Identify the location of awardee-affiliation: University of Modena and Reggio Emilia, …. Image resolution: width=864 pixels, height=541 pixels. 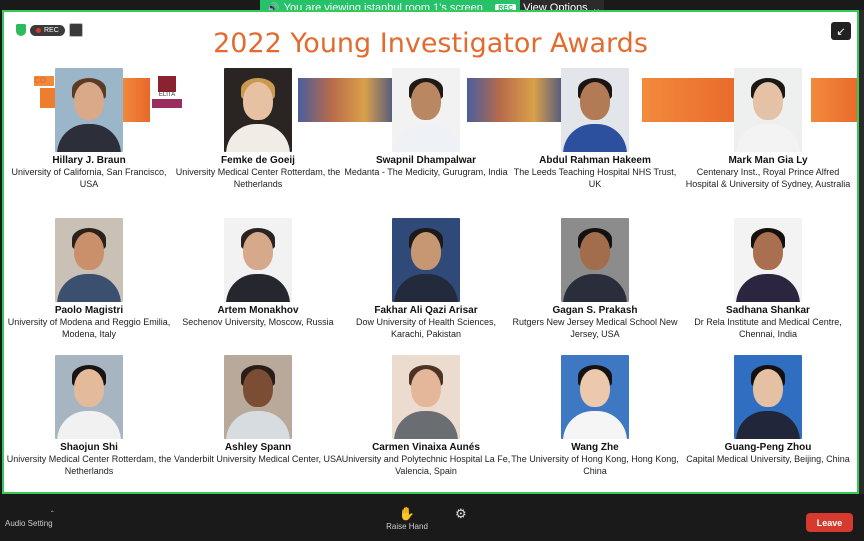
(89, 328).